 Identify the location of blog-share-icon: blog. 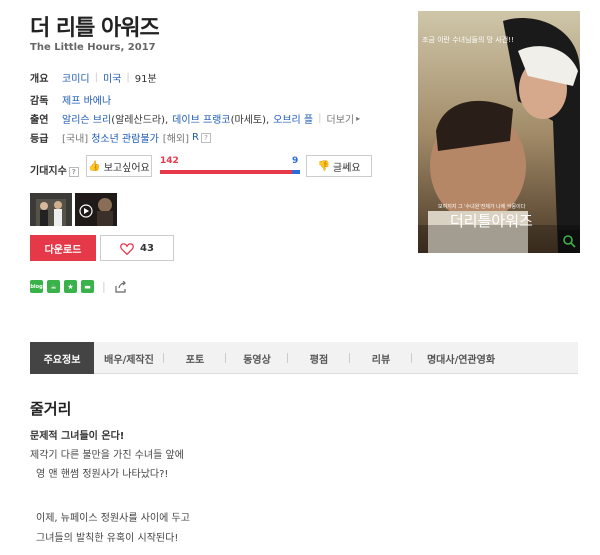
(36, 286).